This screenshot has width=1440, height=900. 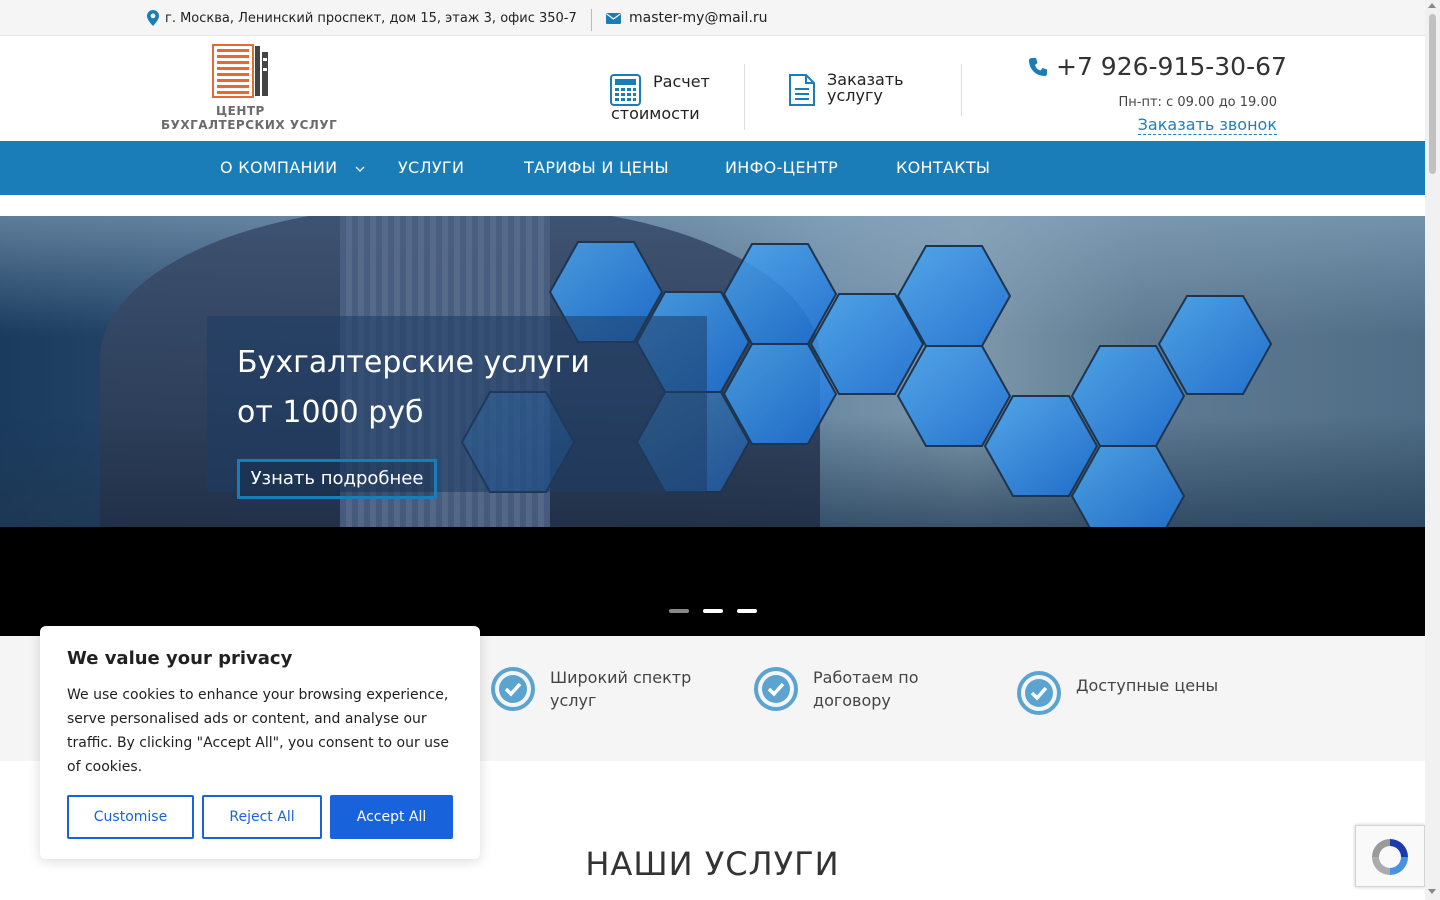 What do you see at coordinates (240, 111) in the screenshot?
I see `logo-text-line1: ЦЕНТР` at bounding box center [240, 111].